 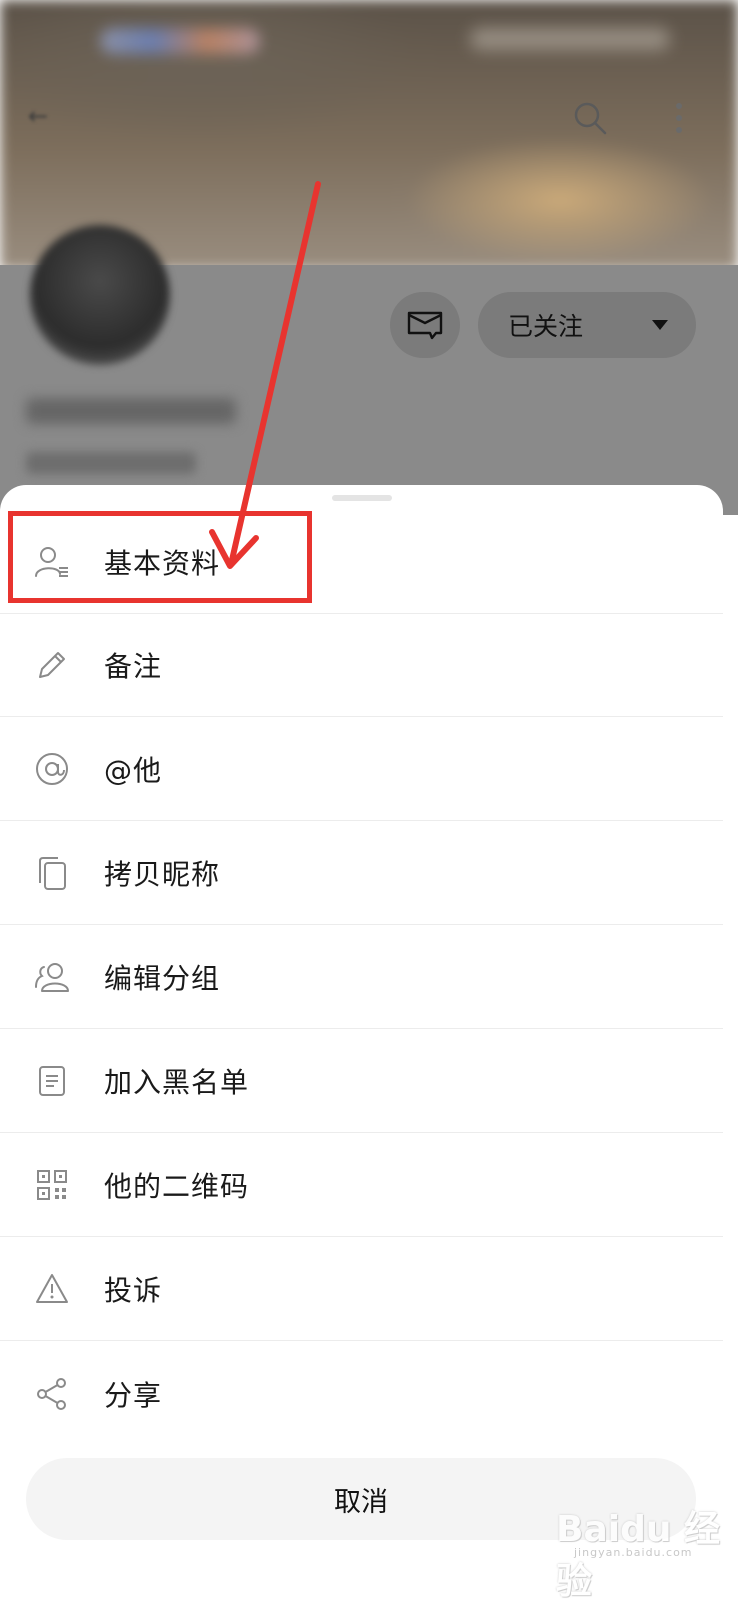 What do you see at coordinates (43, 116) in the screenshot?
I see `back-arrow-icon: ←` at bounding box center [43, 116].